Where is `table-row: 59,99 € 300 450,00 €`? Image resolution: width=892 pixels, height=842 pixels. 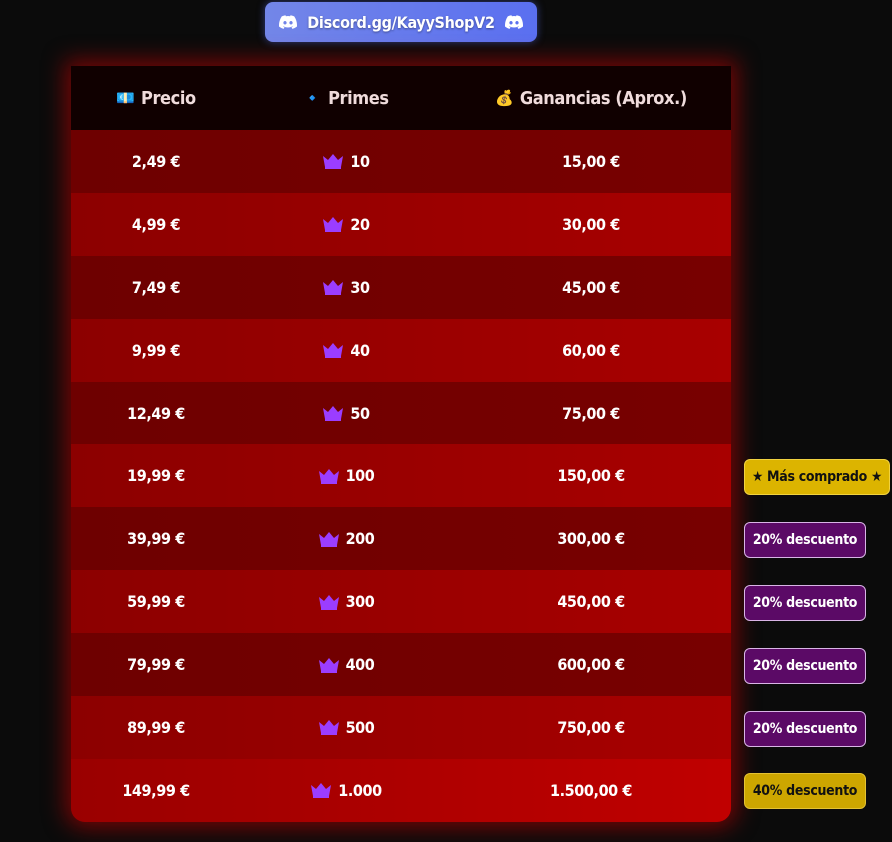 table-row: 59,99 € 300 450,00 € is located at coordinates (401, 602).